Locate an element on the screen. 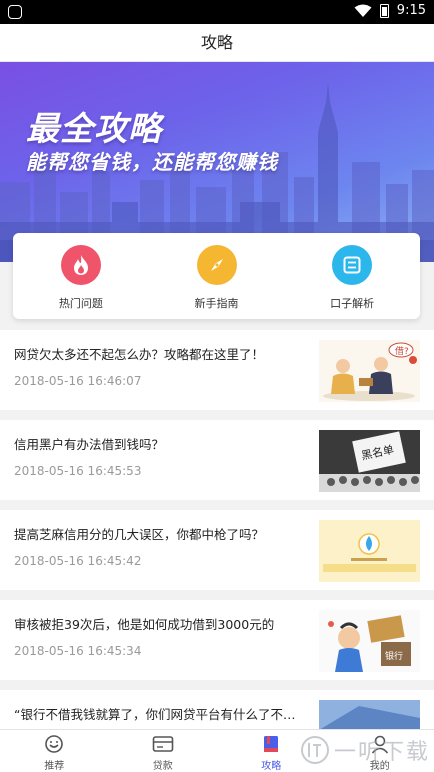 This screenshot has height=772, width=434. article-thumbnail: 黑名单 is located at coordinates (369, 461).